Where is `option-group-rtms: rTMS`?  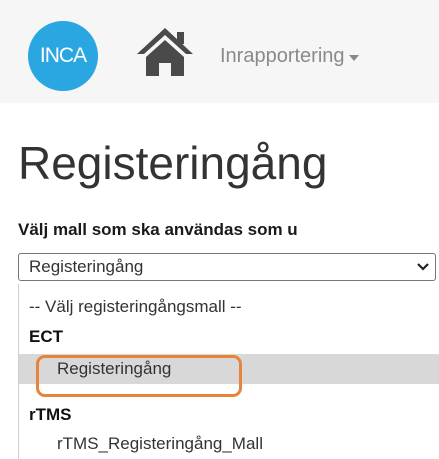 option-group-rtms: rTMS is located at coordinates (50, 414).